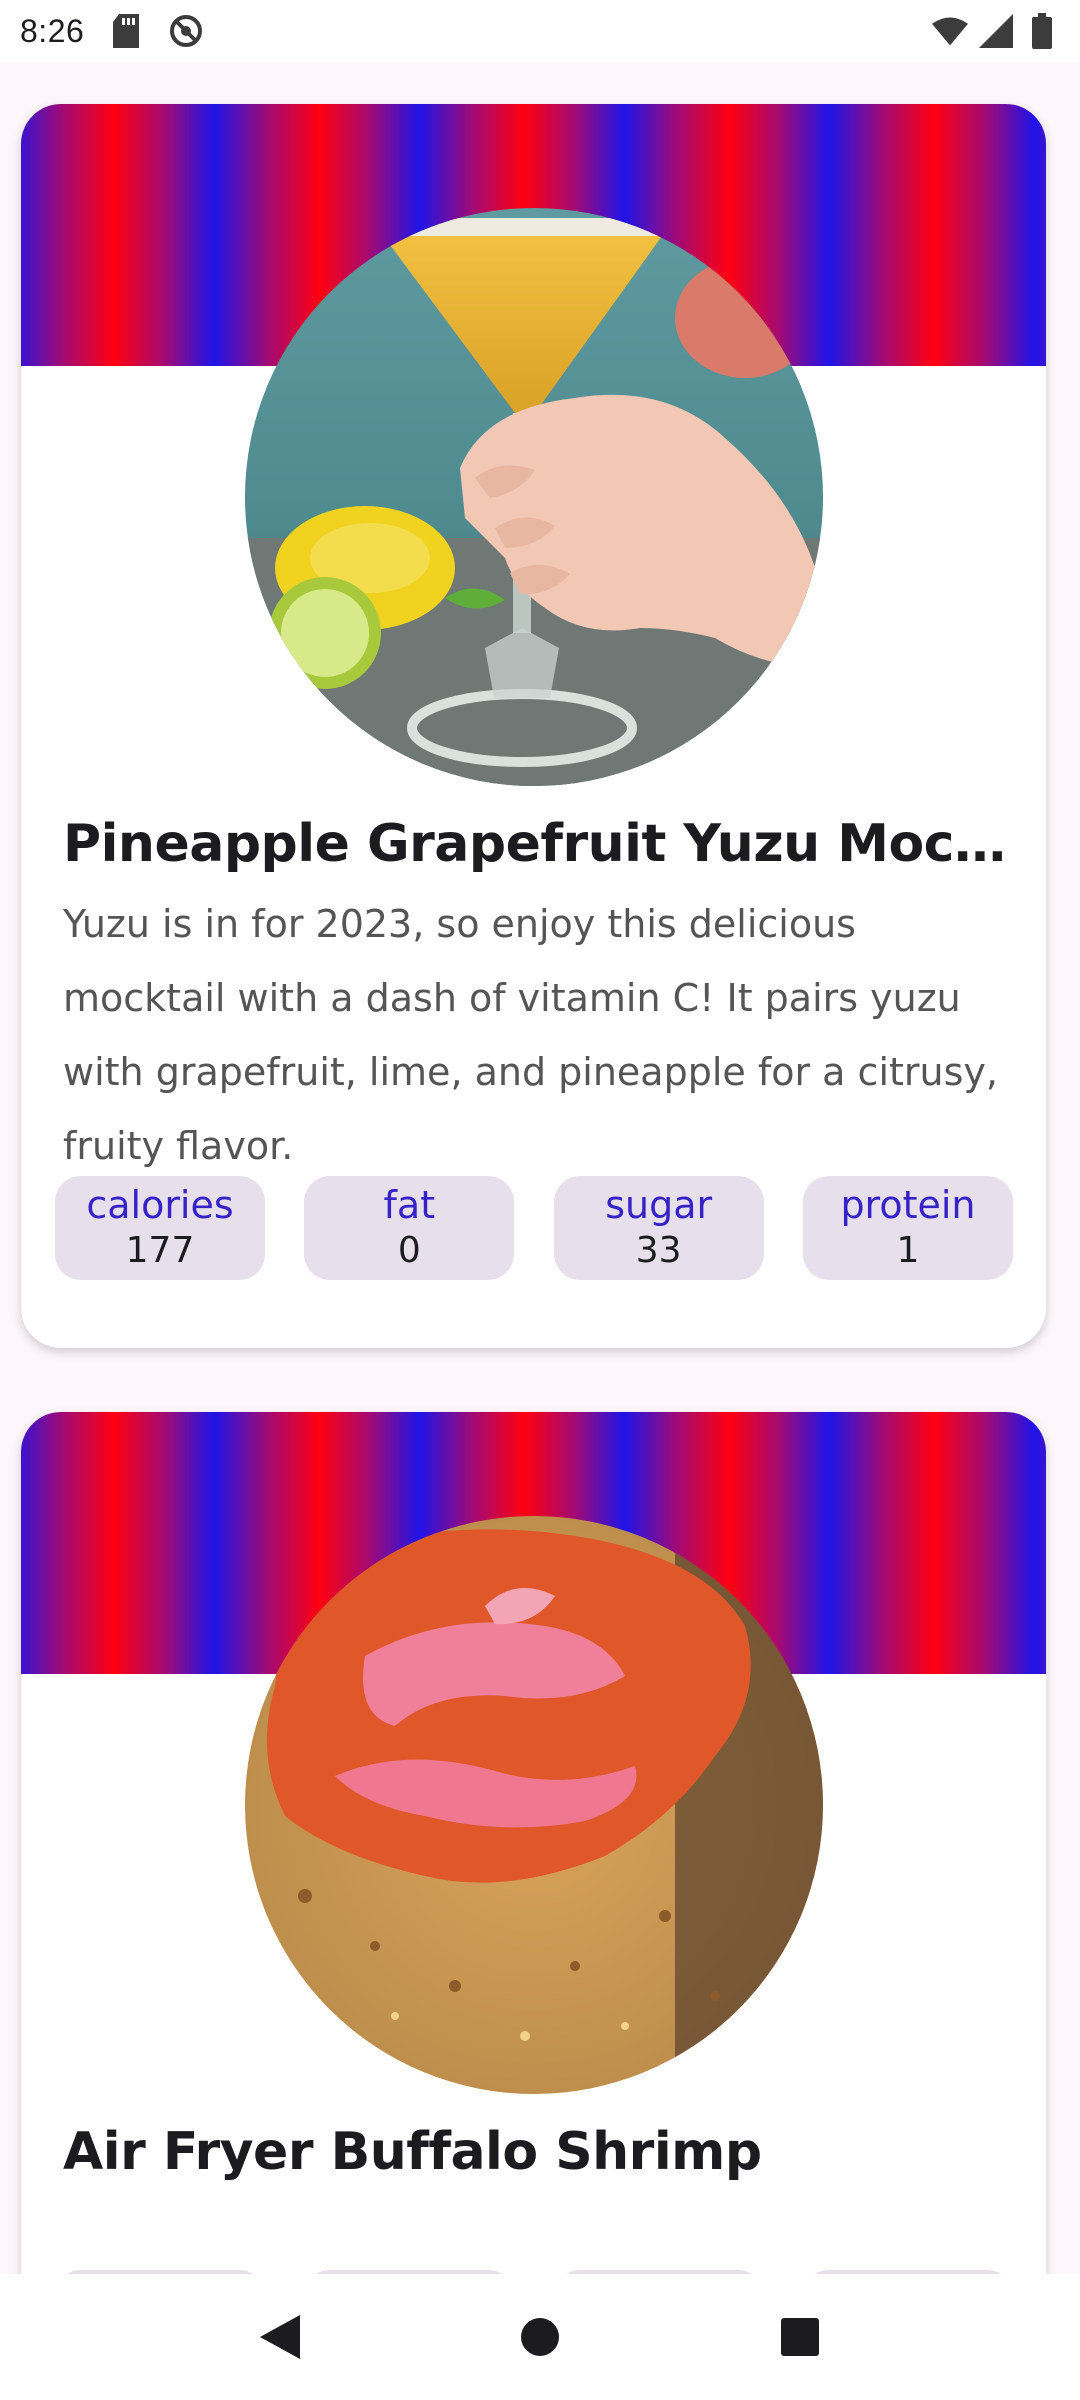  What do you see at coordinates (950, 31) in the screenshot?
I see `wifi-icon` at bounding box center [950, 31].